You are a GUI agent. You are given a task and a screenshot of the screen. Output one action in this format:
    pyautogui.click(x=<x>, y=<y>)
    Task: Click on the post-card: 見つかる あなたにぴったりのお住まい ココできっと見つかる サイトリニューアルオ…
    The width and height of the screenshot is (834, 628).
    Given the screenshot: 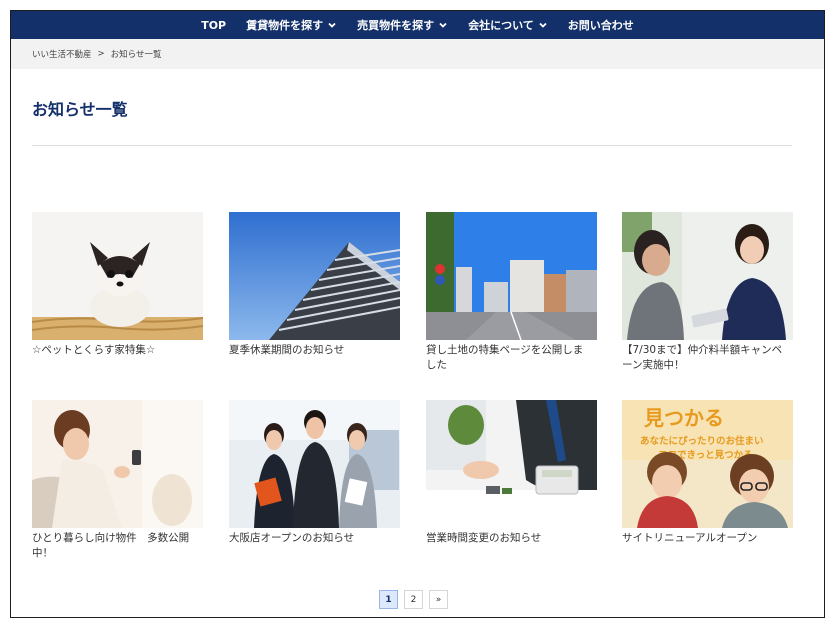 What is the action you would take?
    pyautogui.click(x=707, y=473)
    